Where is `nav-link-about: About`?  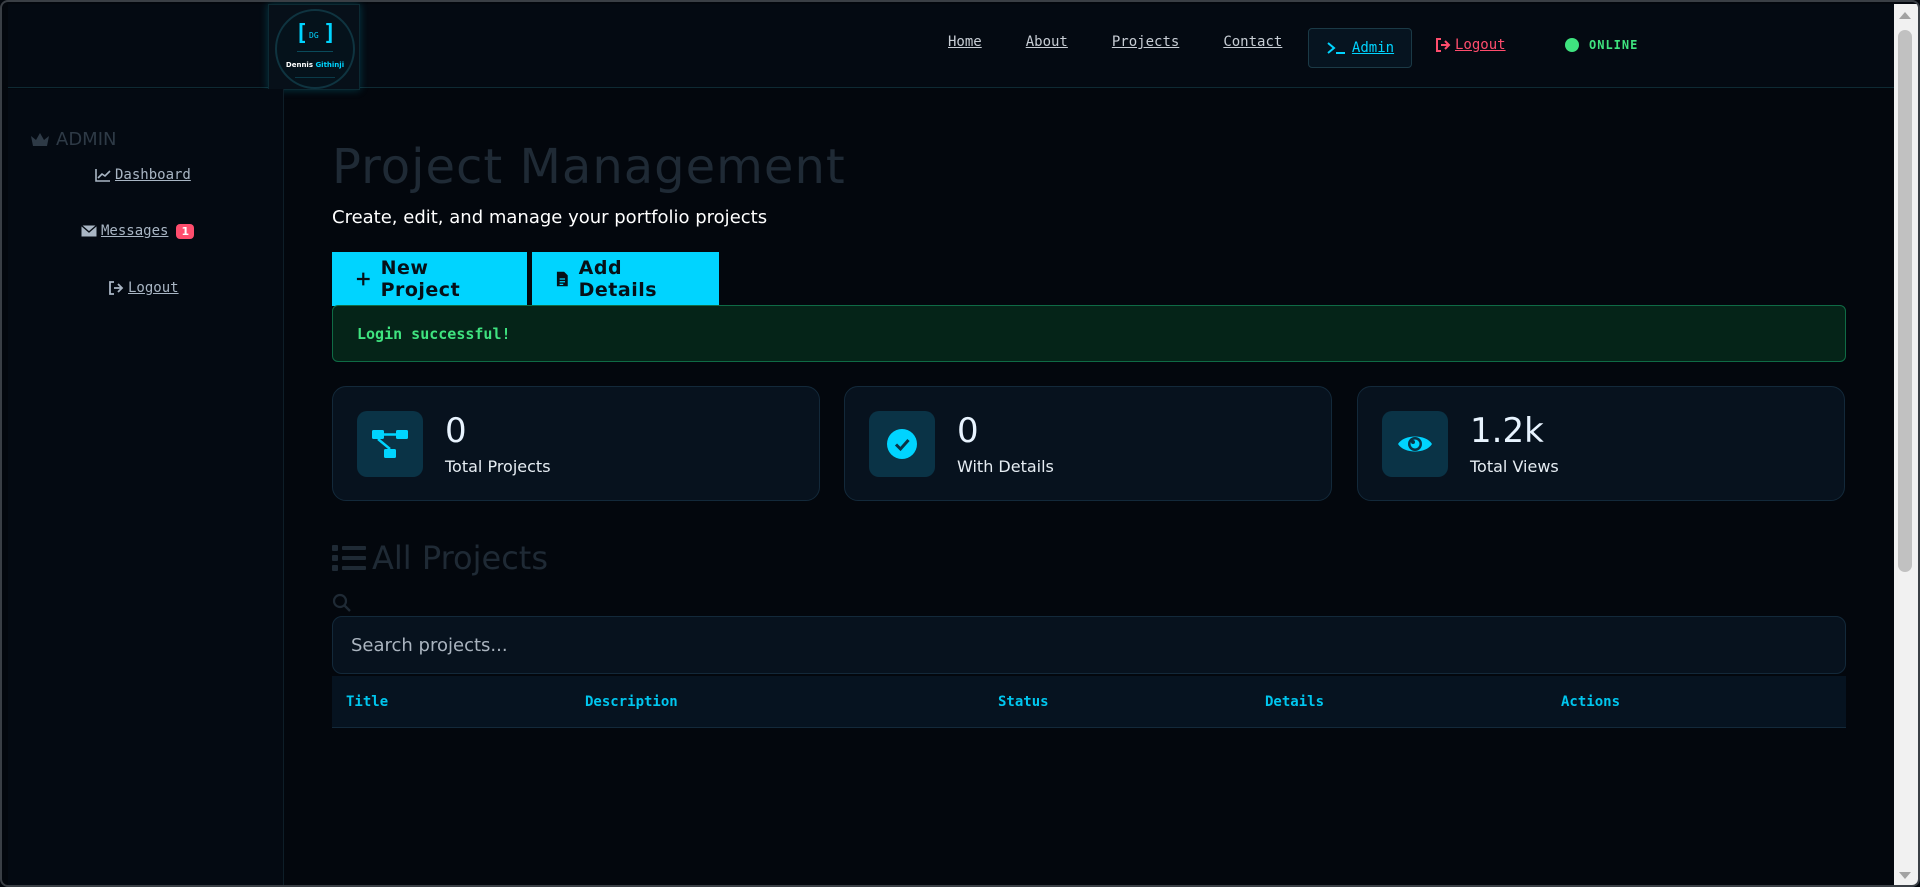
nav-link-about: About is located at coordinates (1047, 42).